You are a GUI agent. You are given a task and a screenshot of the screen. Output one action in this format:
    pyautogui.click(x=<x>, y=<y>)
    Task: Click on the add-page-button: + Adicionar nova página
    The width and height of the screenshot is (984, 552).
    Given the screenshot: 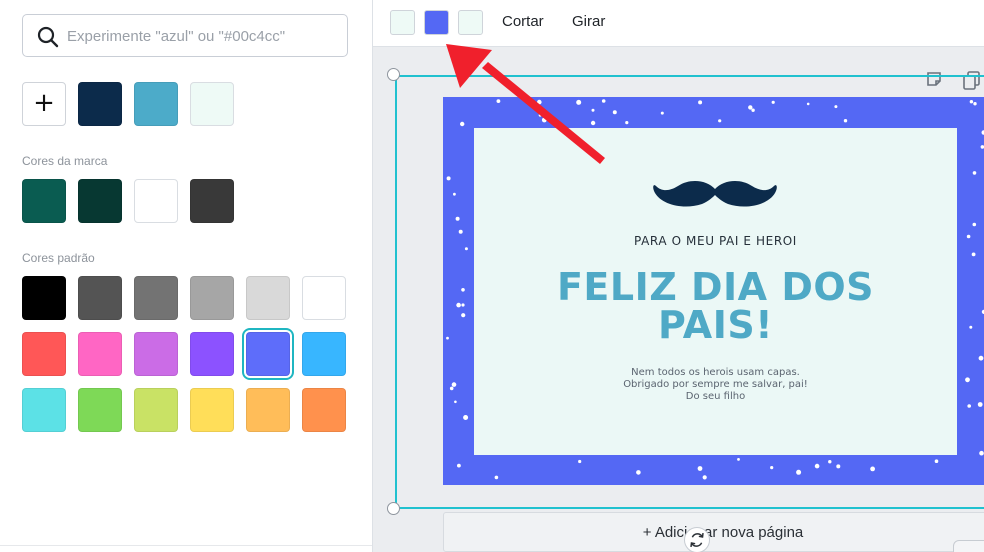 What is the action you would take?
    pyautogui.click(x=713, y=532)
    